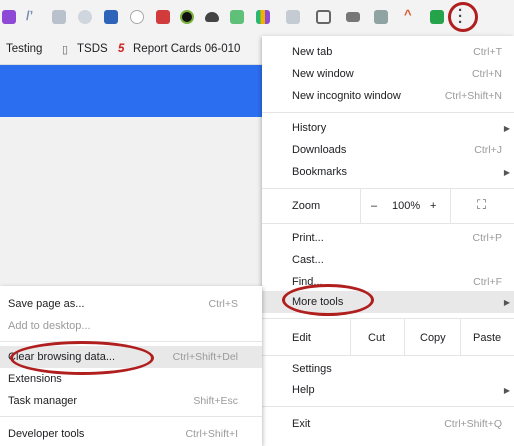  Describe the element at coordinates (85, 17) in the screenshot. I see `circle-extension-icon` at that location.